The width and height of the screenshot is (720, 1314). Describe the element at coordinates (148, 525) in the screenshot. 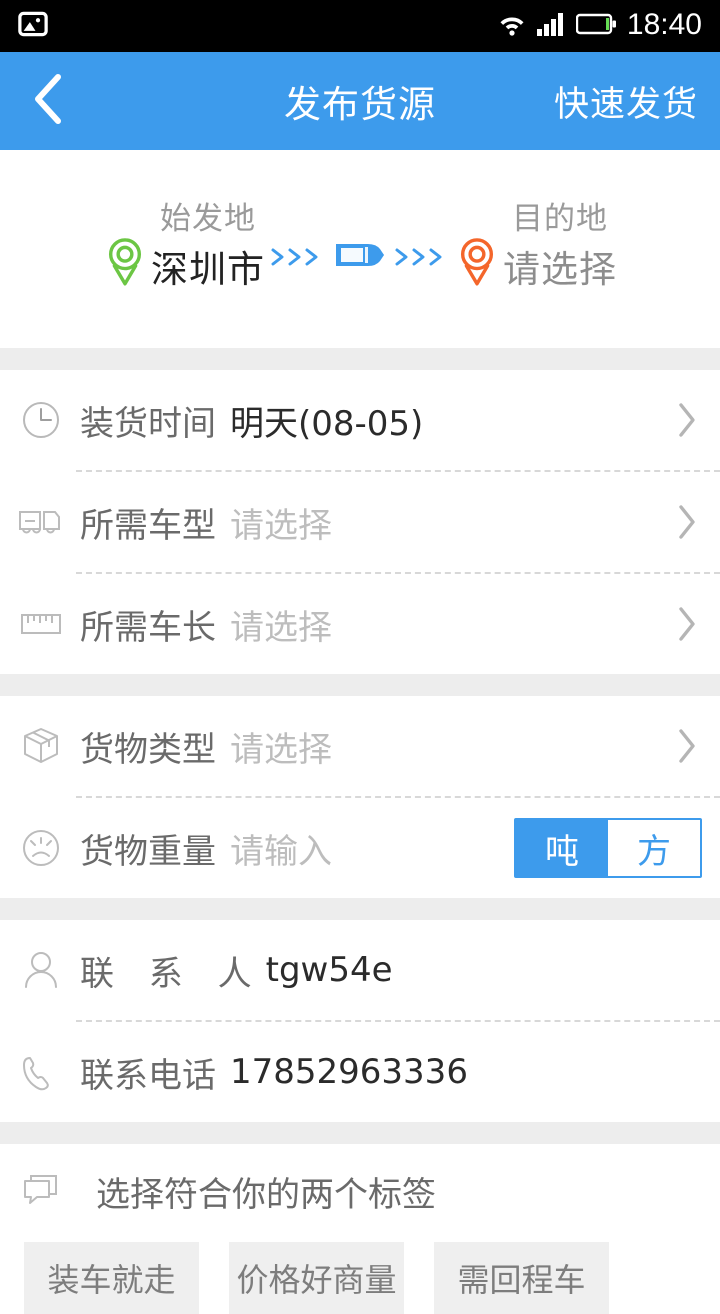

I see `row-label: 所需车型` at that location.